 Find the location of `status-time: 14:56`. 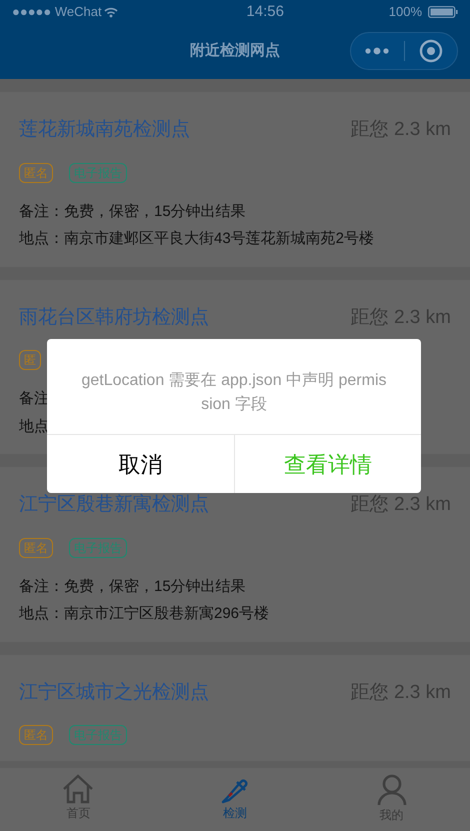

status-time: 14:56 is located at coordinates (264, 12).